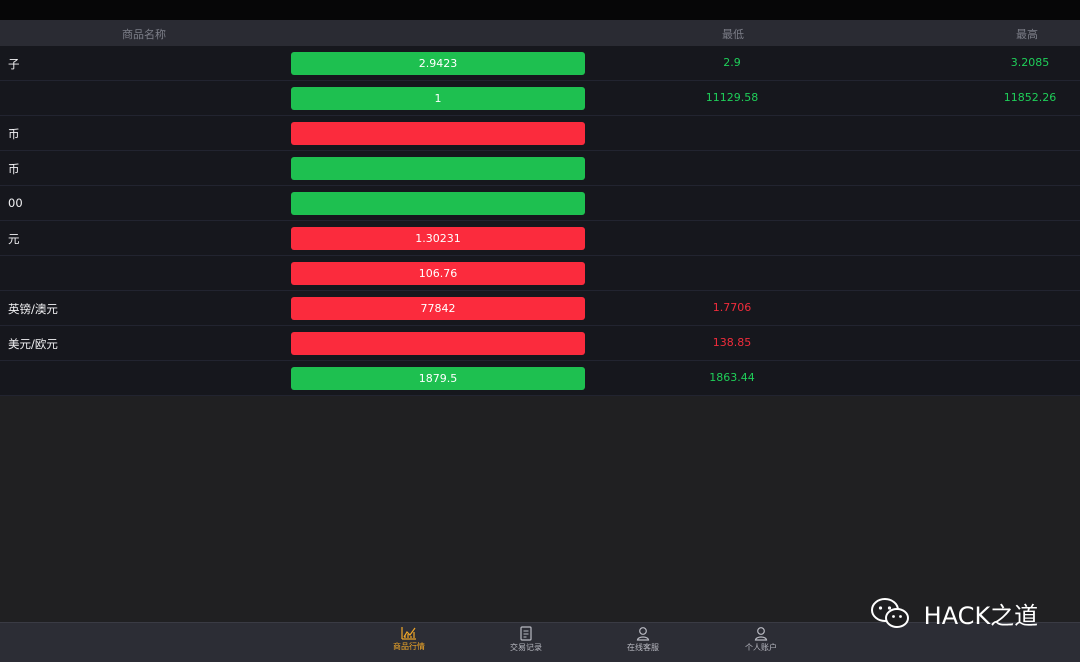 The width and height of the screenshot is (1080, 662). Describe the element at coordinates (1030, 62) in the screenshot. I see `high-price: 3.2085` at that location.